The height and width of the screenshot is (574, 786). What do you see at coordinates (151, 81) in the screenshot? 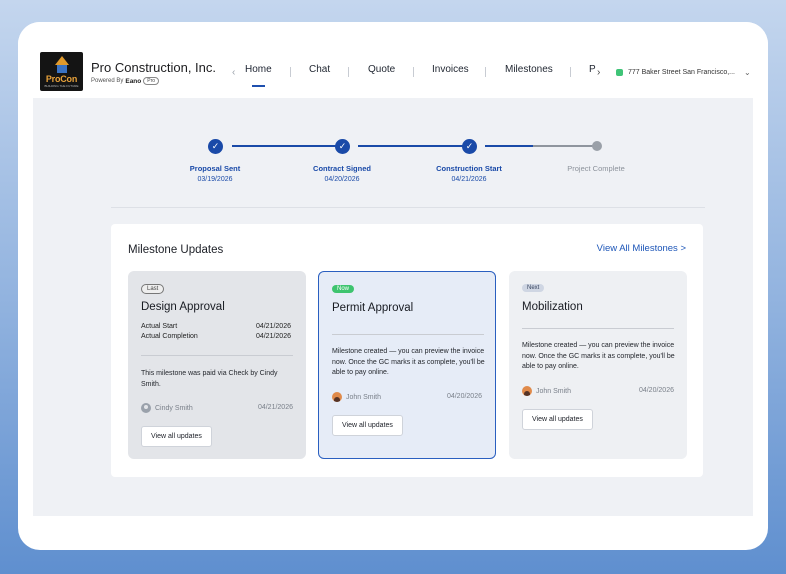
I see `plan-badge: Pro` at bounding box center [151, 81].